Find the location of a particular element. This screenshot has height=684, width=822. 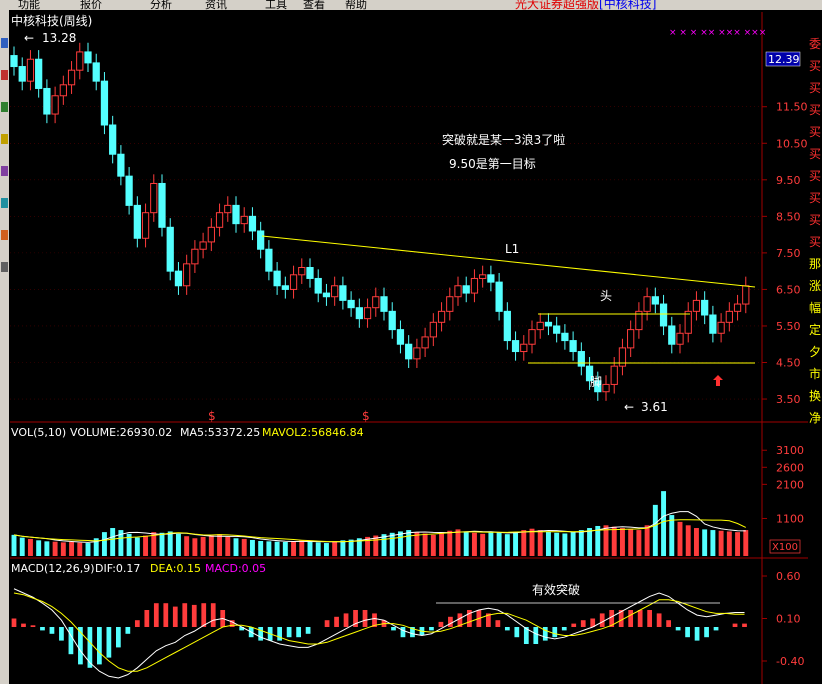

pen-icon is located at coordinates (4, 107).